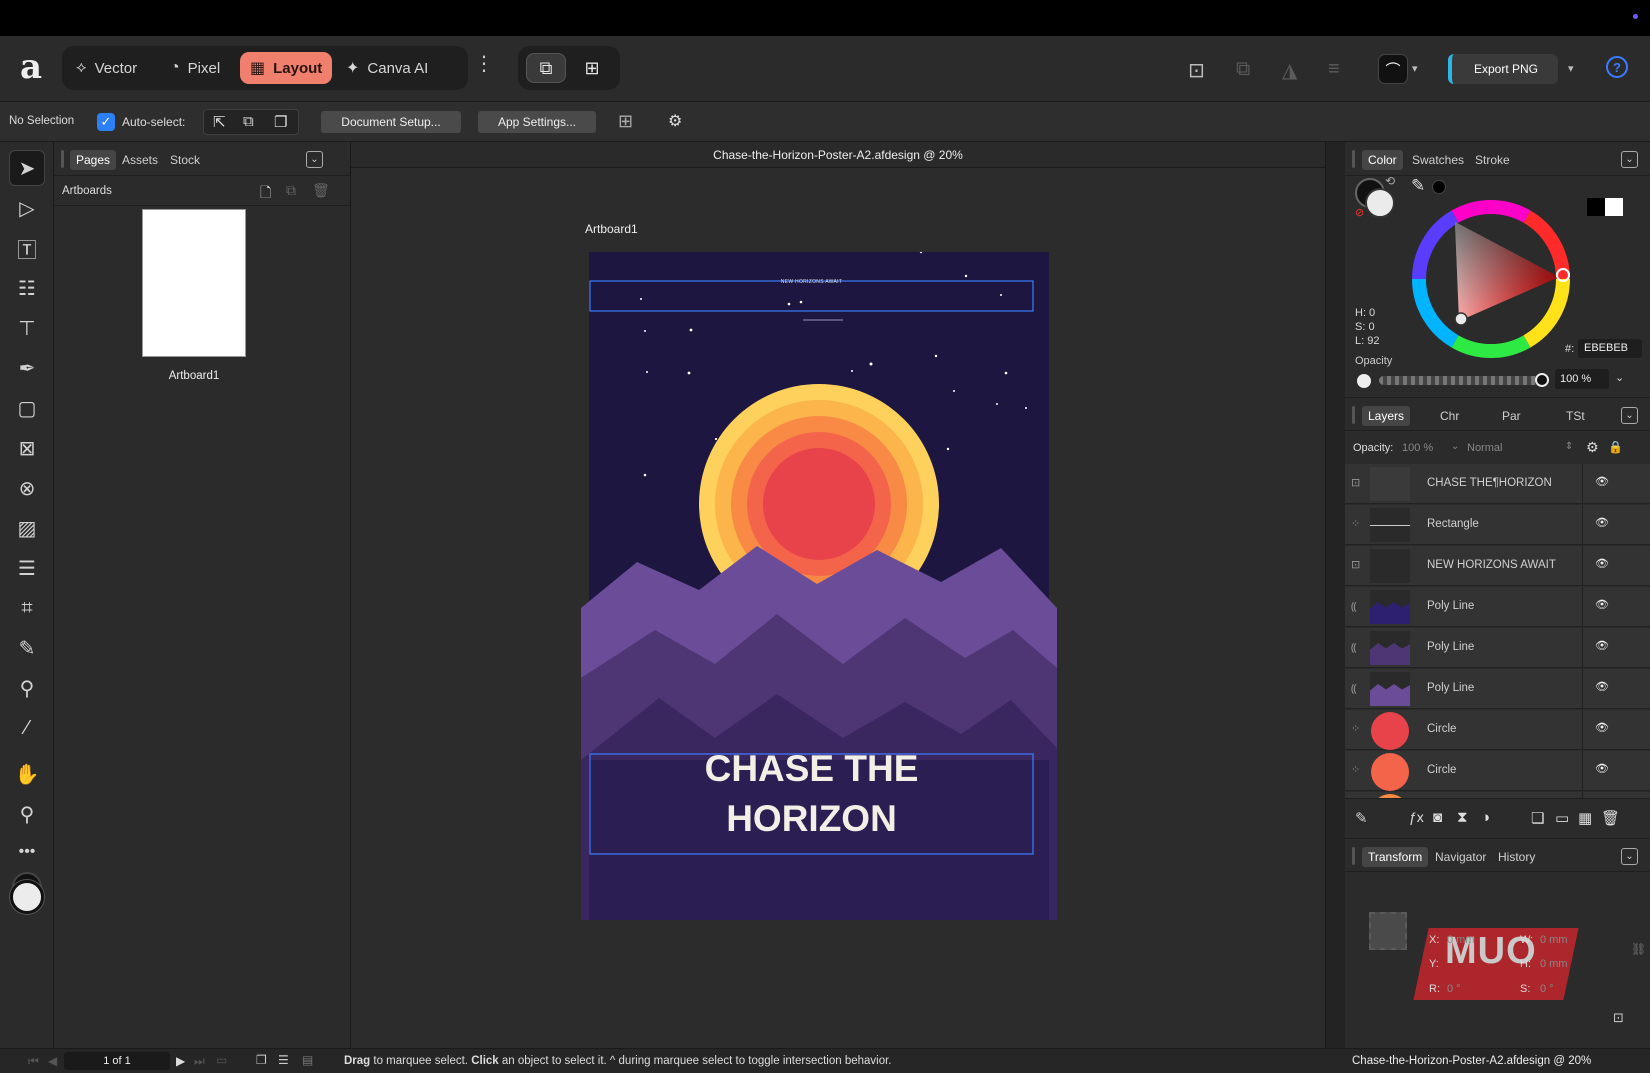  What do you see at coordinates (1359, 212) in the screenshot?
I see `no-color-icon: ⊘` at bounding box center [1359, 212].